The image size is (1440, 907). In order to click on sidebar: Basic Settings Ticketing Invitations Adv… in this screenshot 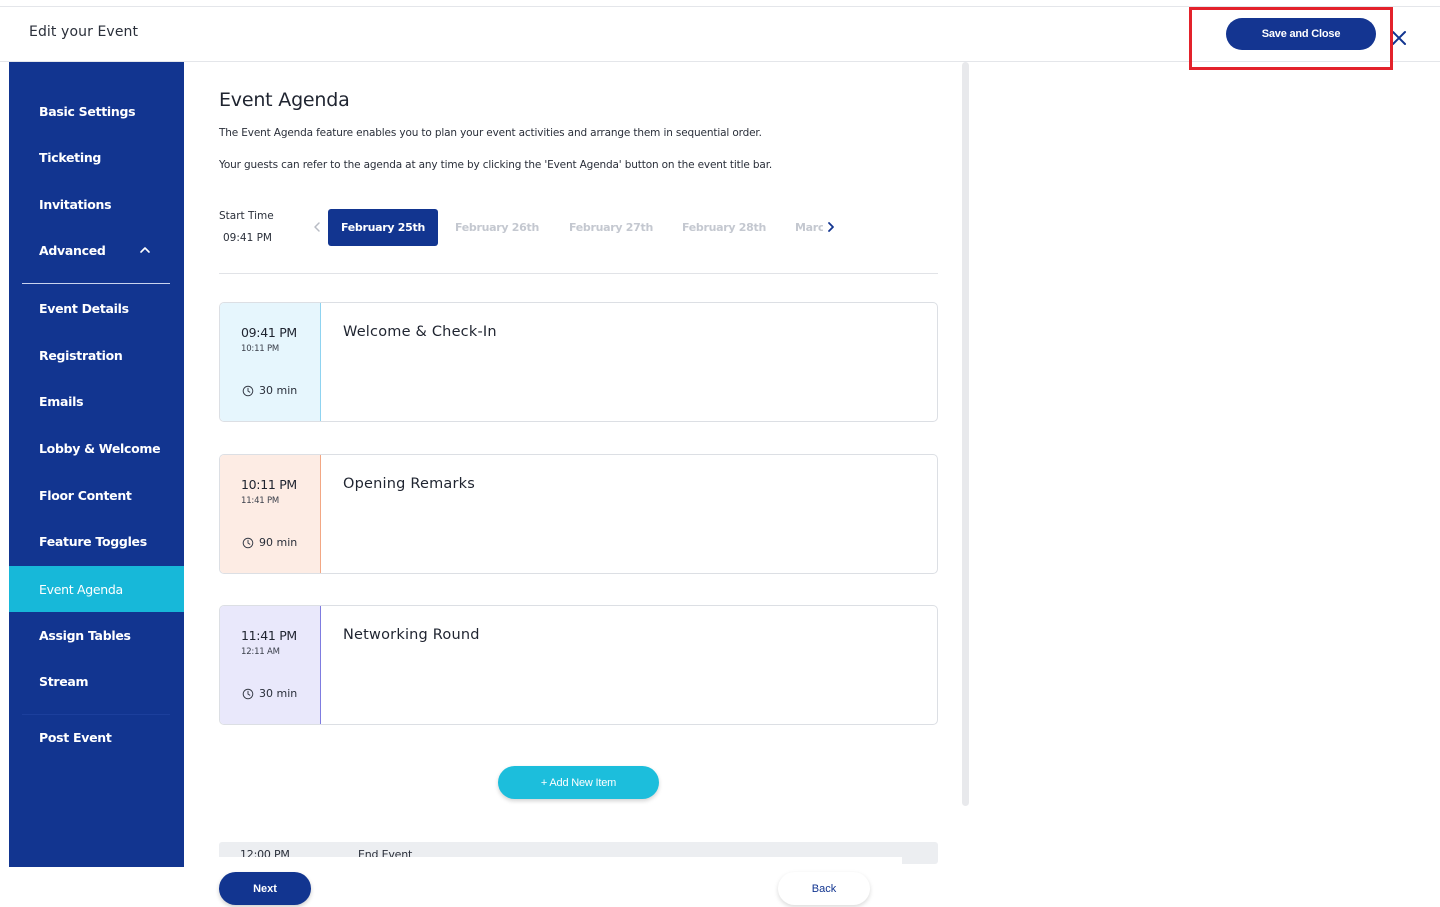, I will do `click(96, 464)`.